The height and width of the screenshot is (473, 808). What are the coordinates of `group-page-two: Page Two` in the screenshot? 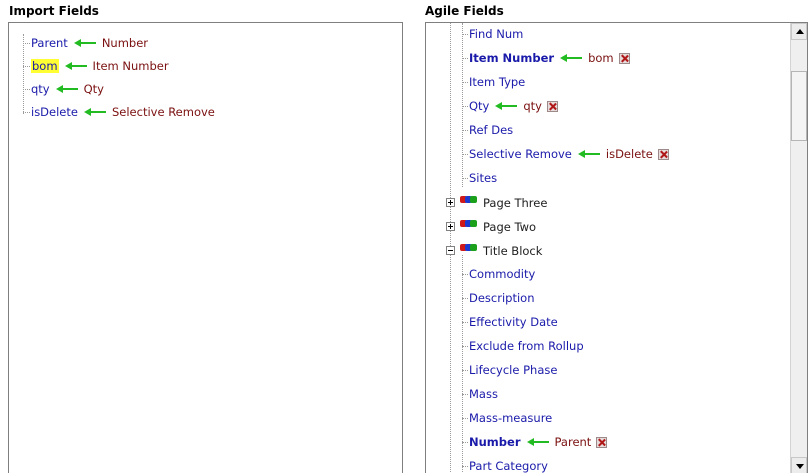 It's located at (498, 227).